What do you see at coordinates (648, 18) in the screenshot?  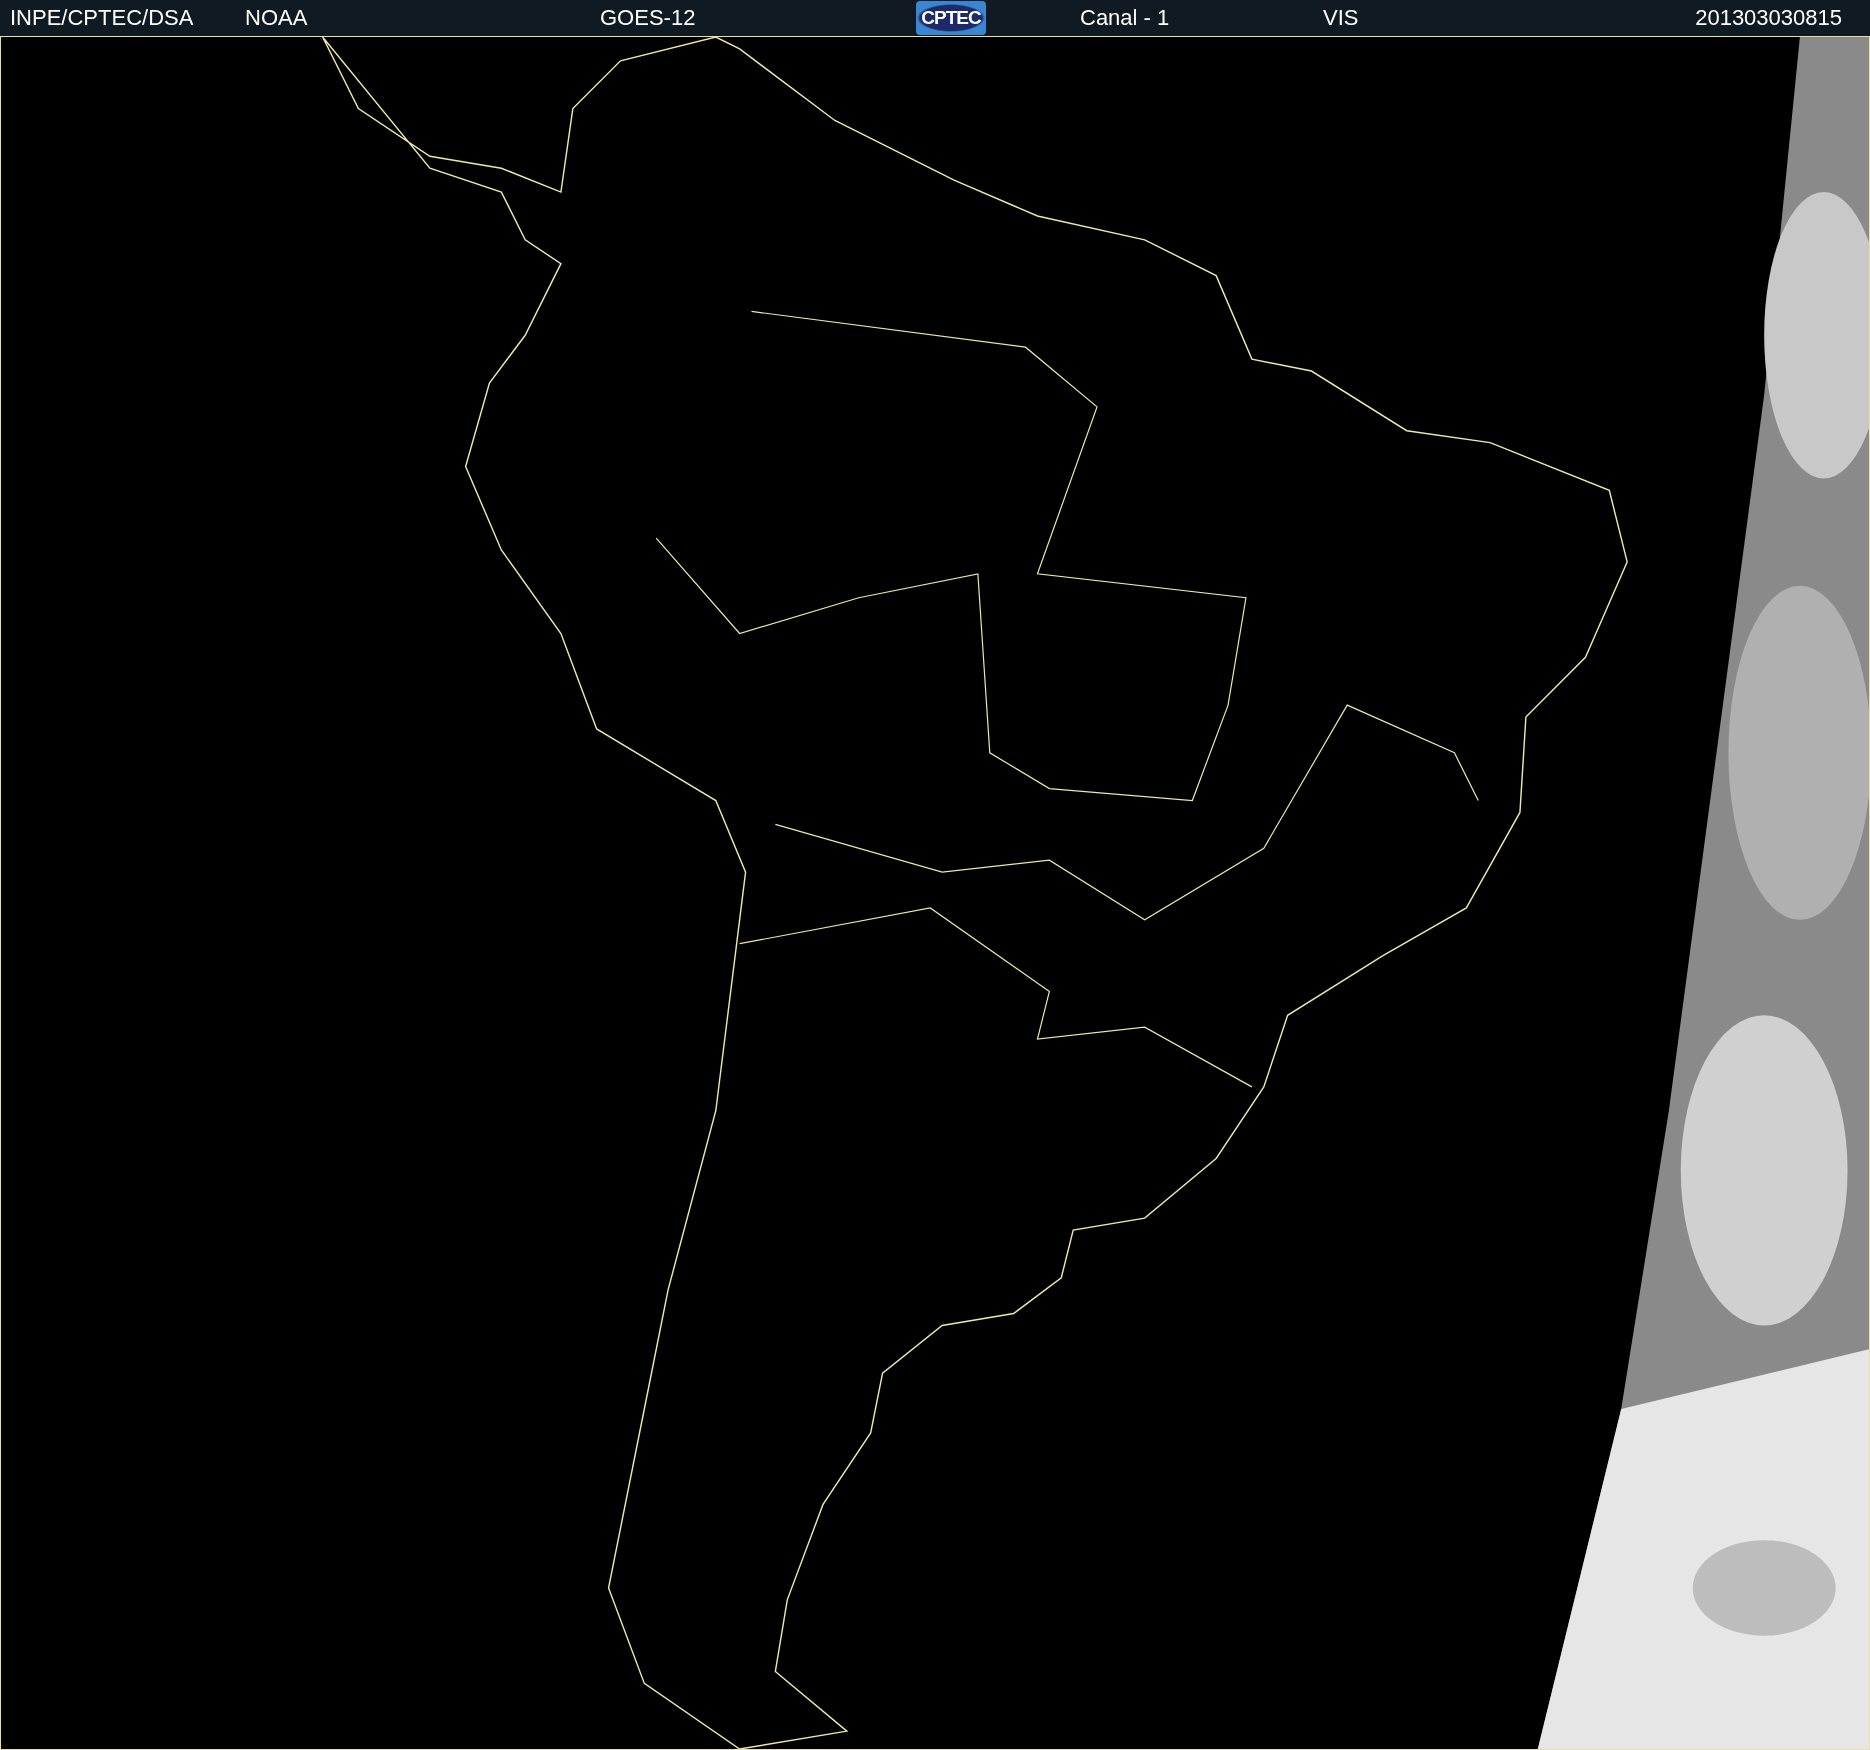 I see `satellite-label: GOES-12` at bounding box center [648, 18].